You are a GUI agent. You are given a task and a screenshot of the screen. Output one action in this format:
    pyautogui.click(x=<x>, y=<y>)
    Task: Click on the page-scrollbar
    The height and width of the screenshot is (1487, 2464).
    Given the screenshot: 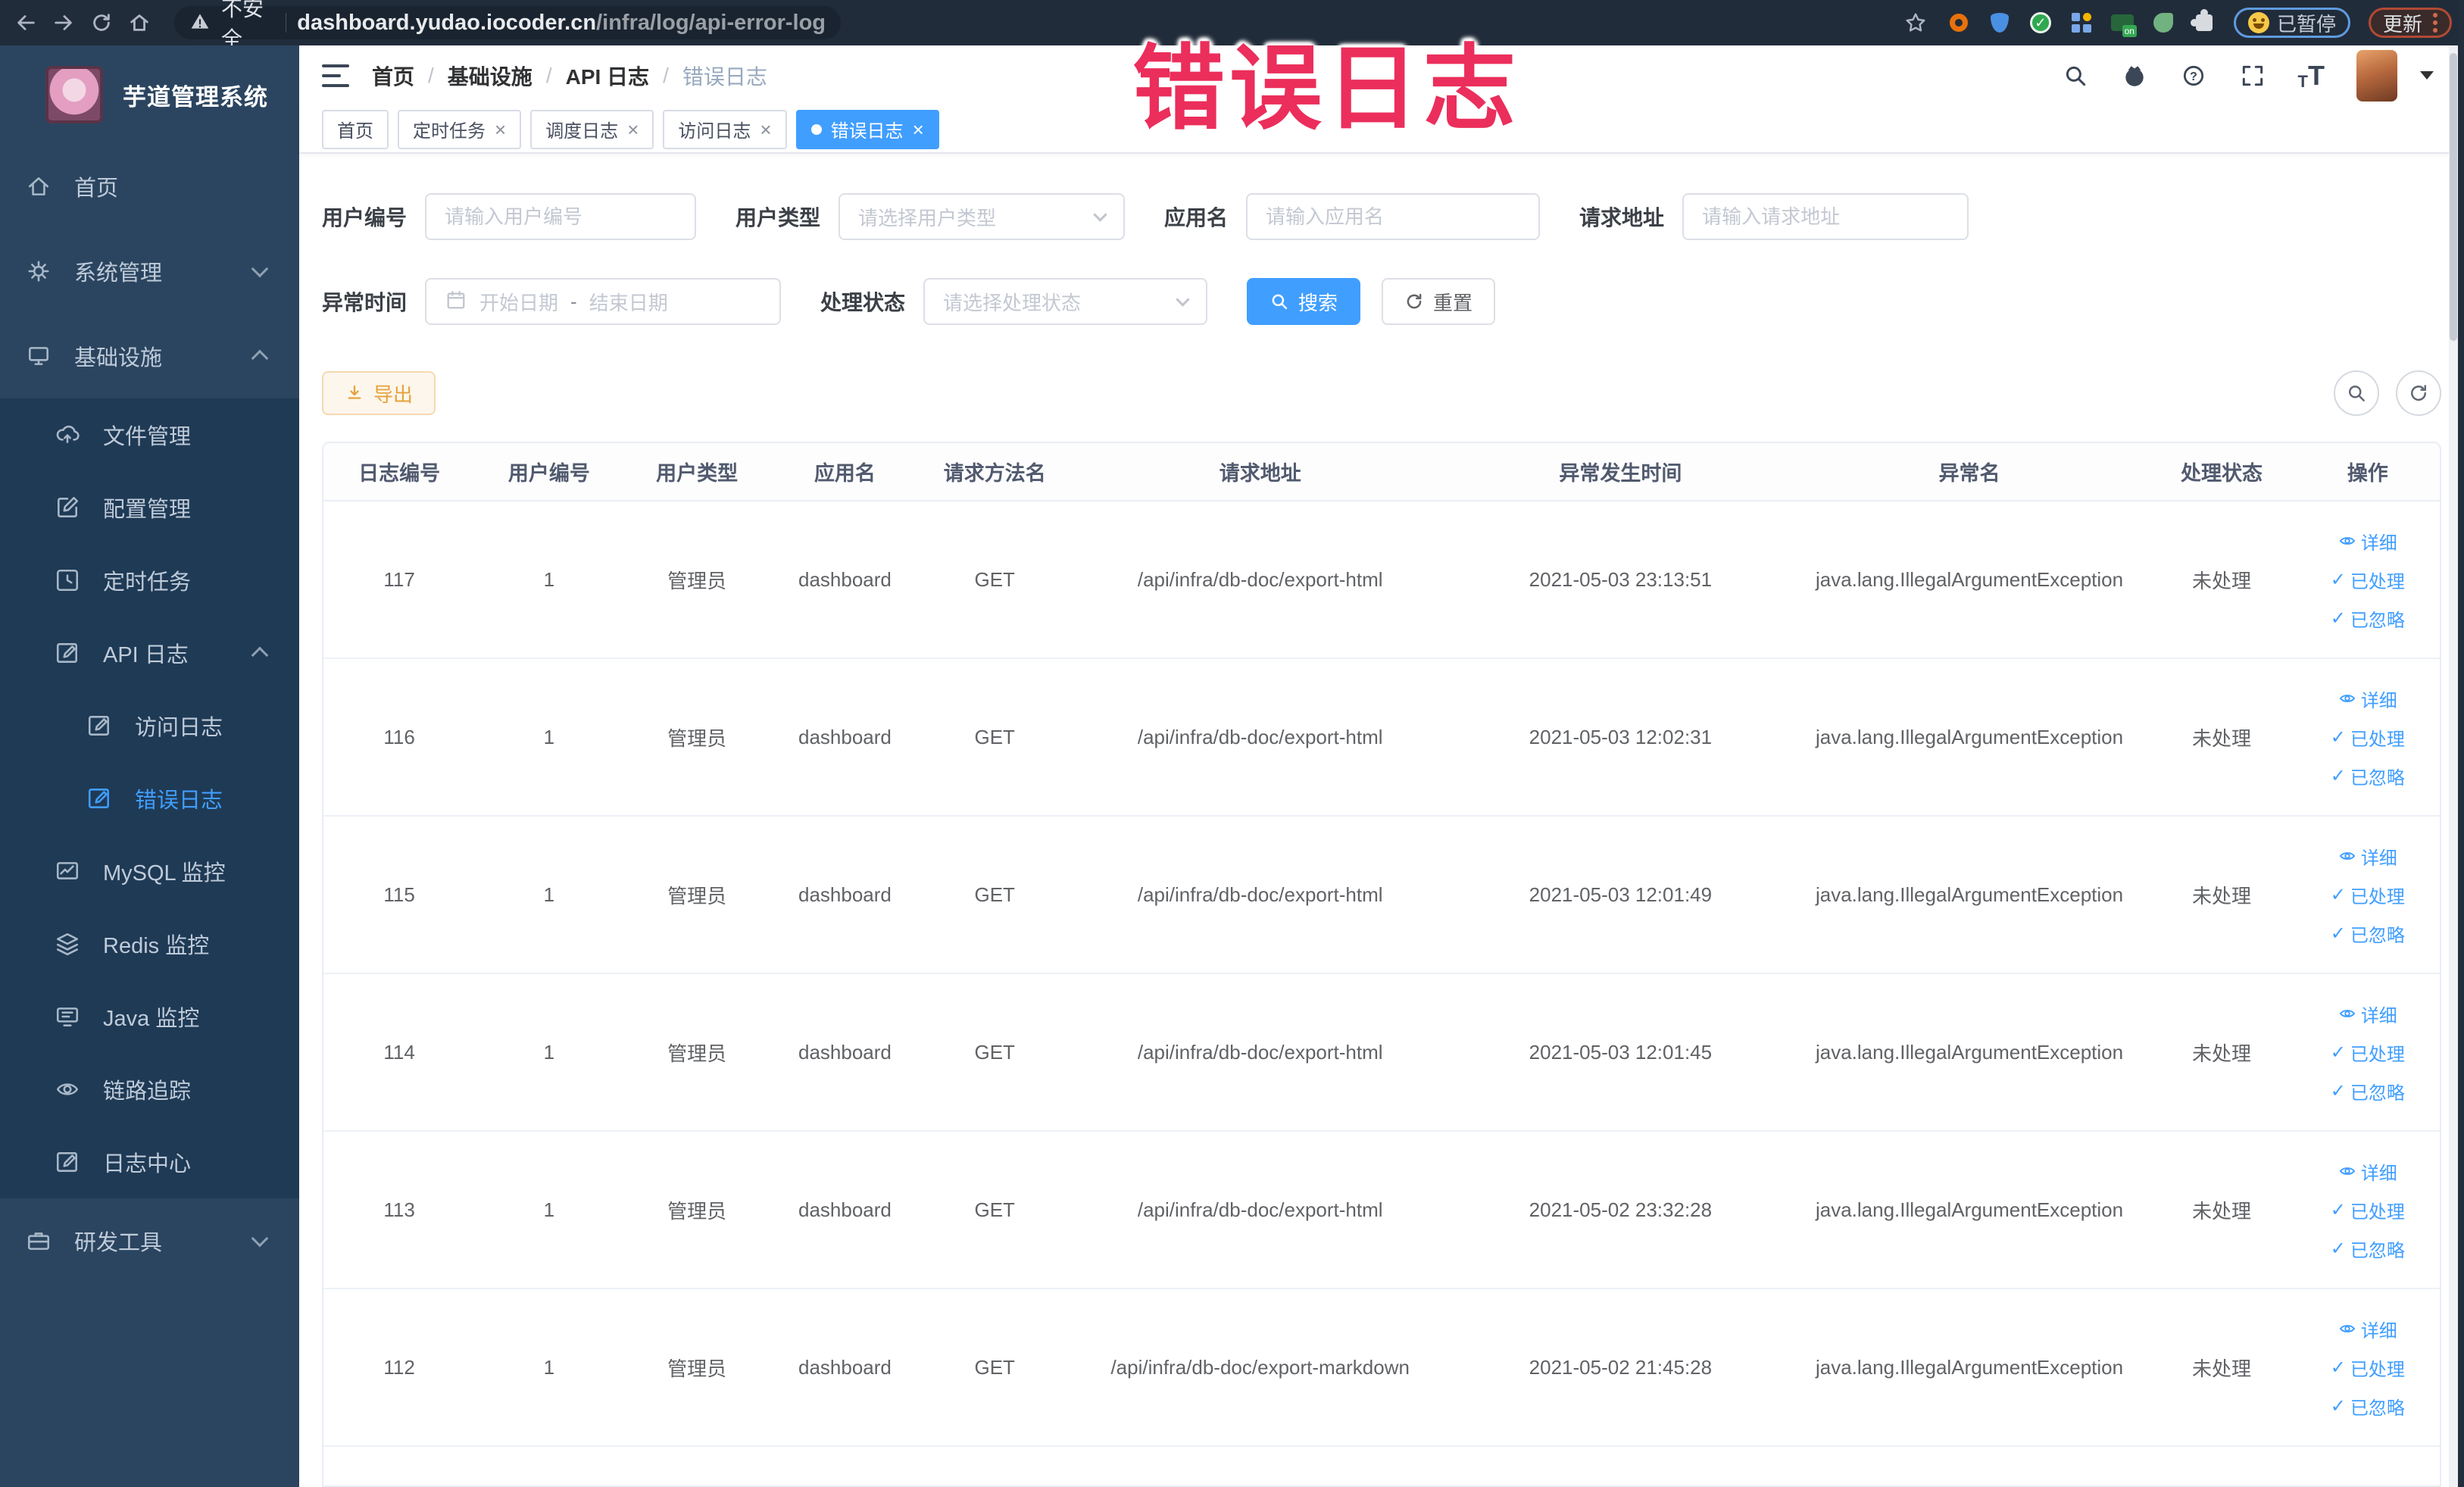 What is the action you would take?
    pyautogui.click(x=2453, y=766)
    